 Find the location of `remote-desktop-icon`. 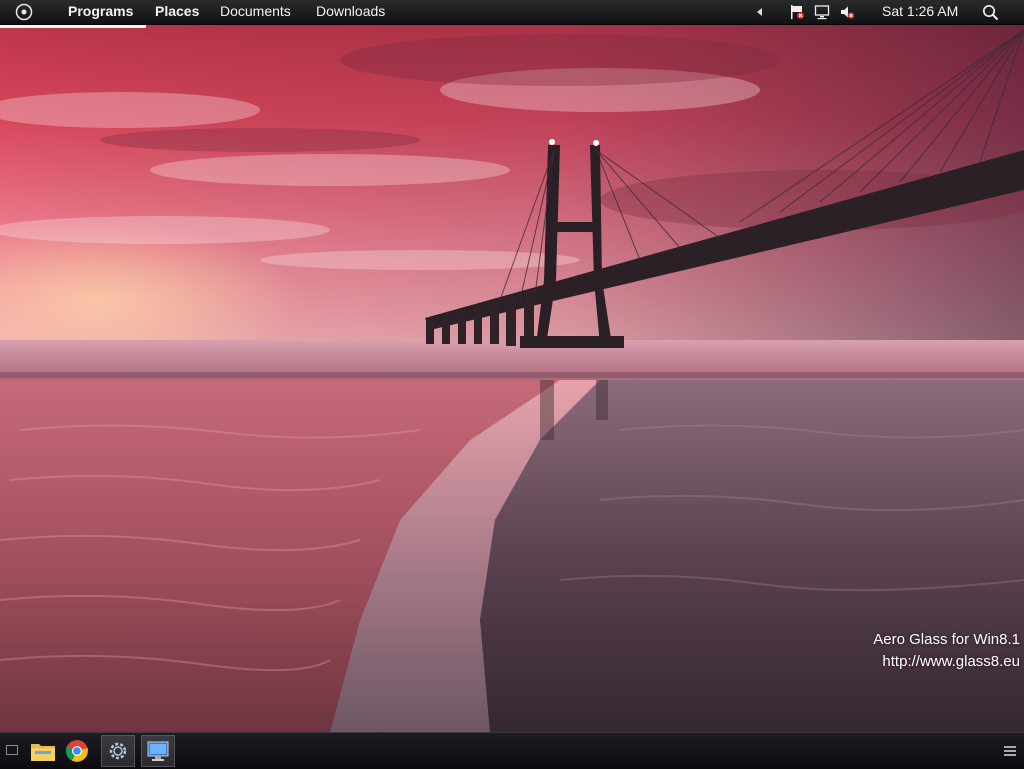

remote-desktop-icon is located at coordinates (158, 751).